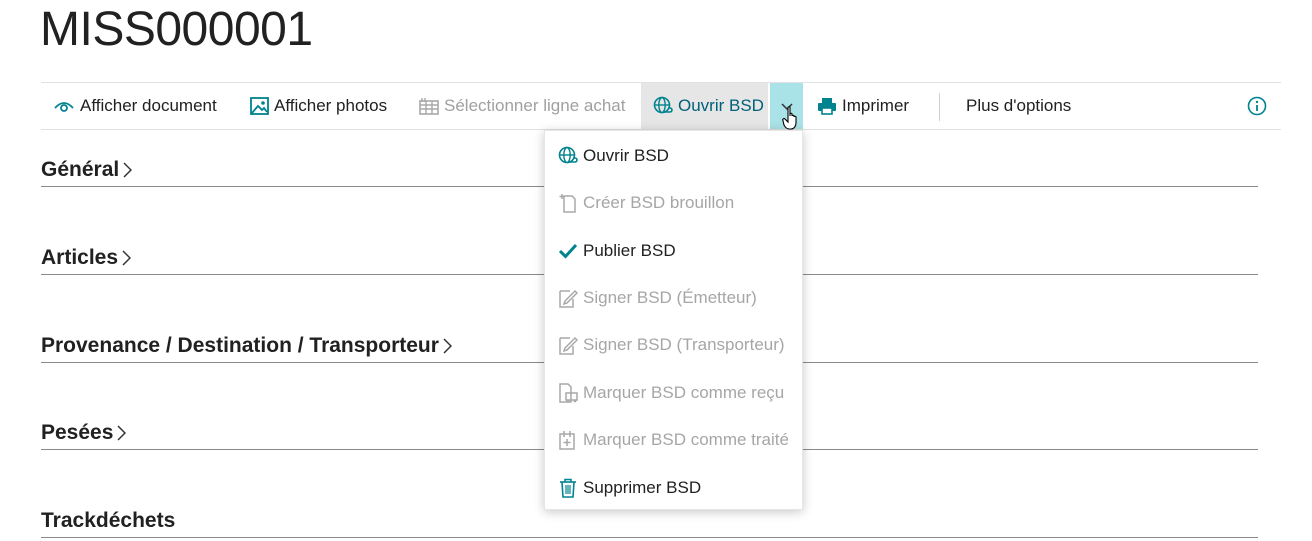 This screenshot has width=1312, height=541. Describe the element at coordinates (568, 251) in the screenshot. I see `checkmark-icon` at that location.